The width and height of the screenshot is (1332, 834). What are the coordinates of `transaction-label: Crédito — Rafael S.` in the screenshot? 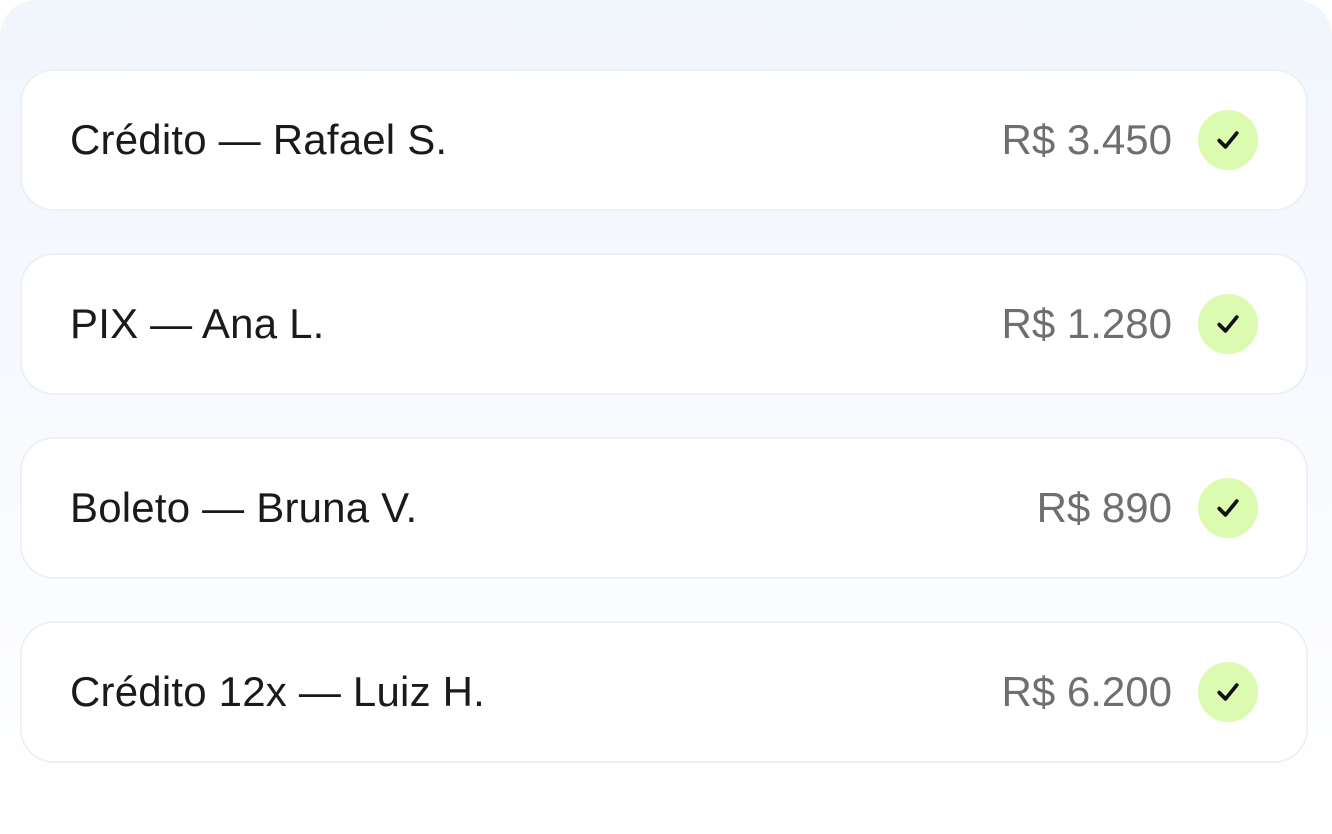 It's located at (259, 139).